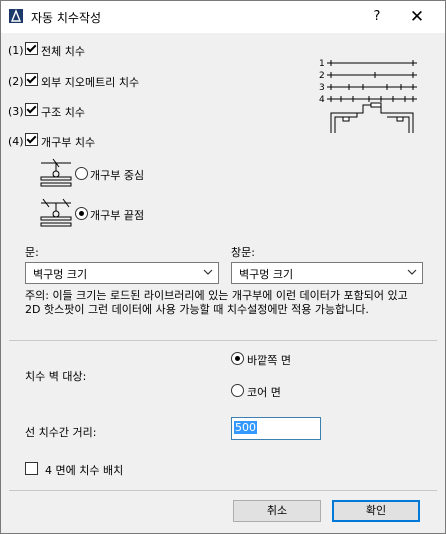 The image size is (446, 534). I want to click on window-label: 창문:, so click(243, 252).